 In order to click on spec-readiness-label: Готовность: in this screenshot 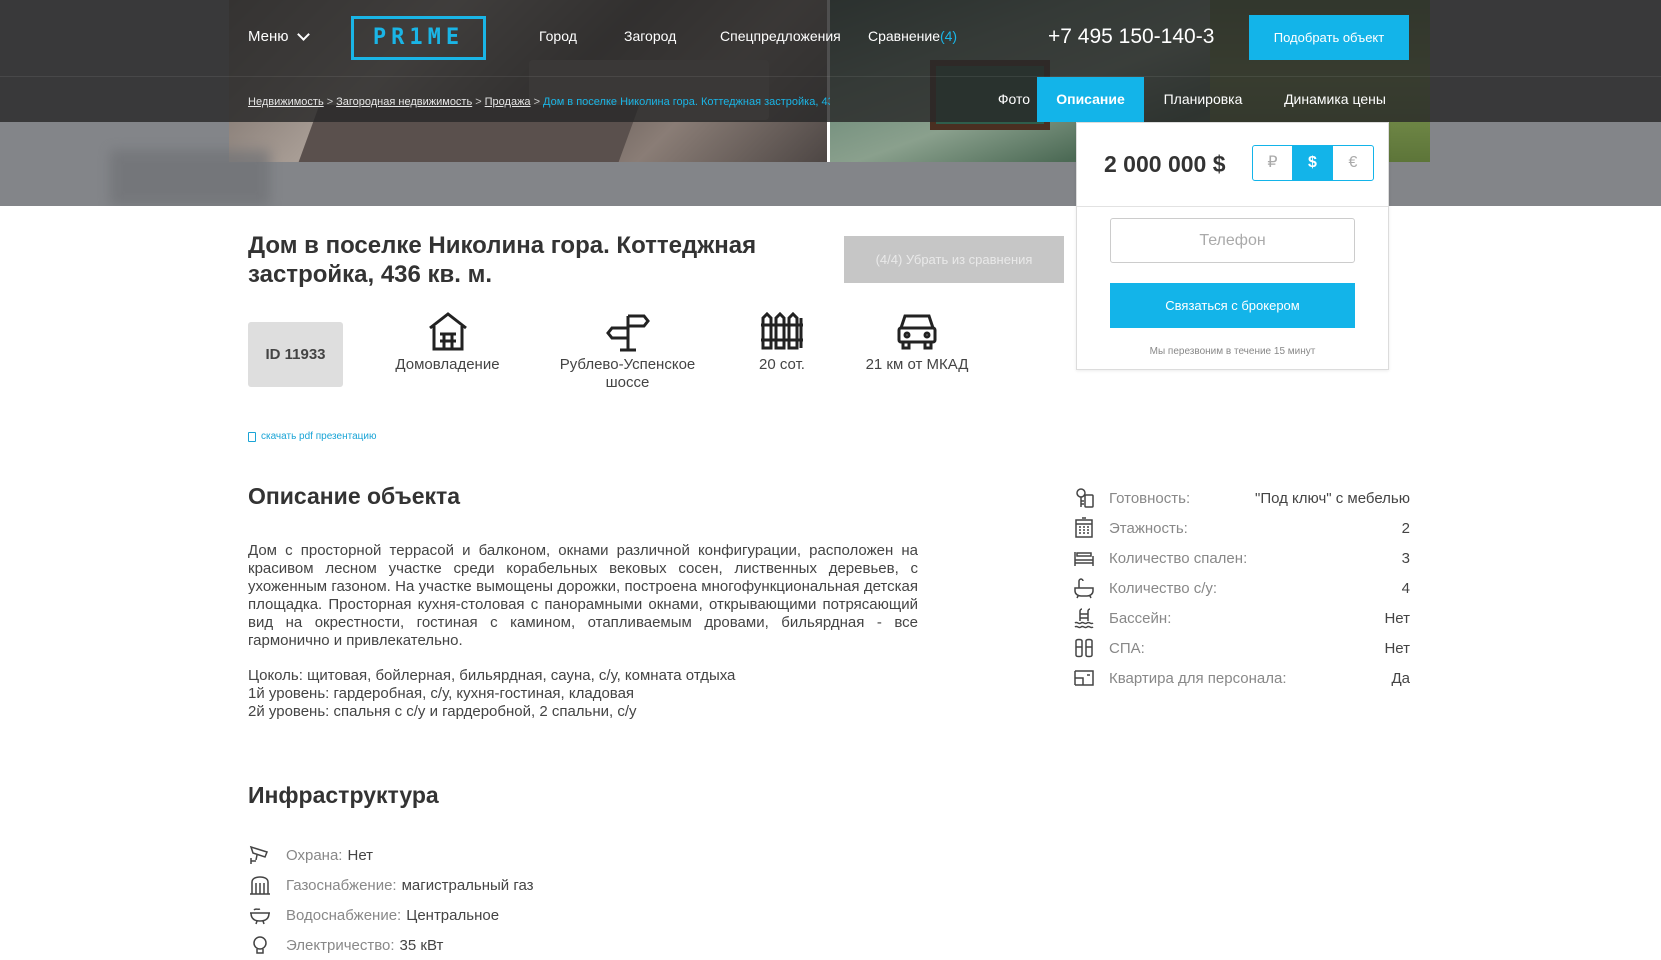, I will do `click(1150, 498)`.